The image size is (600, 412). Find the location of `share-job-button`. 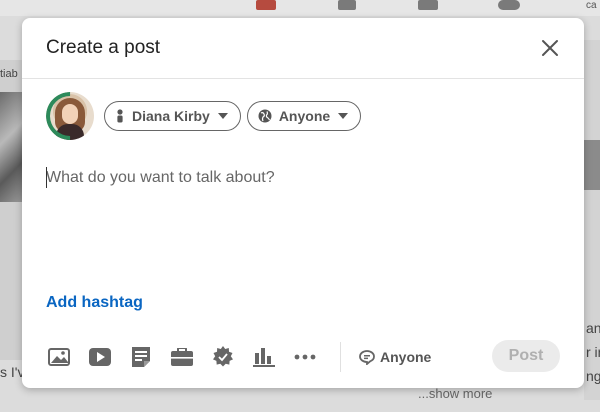

share-job-button is located at coordinates (182, 357).